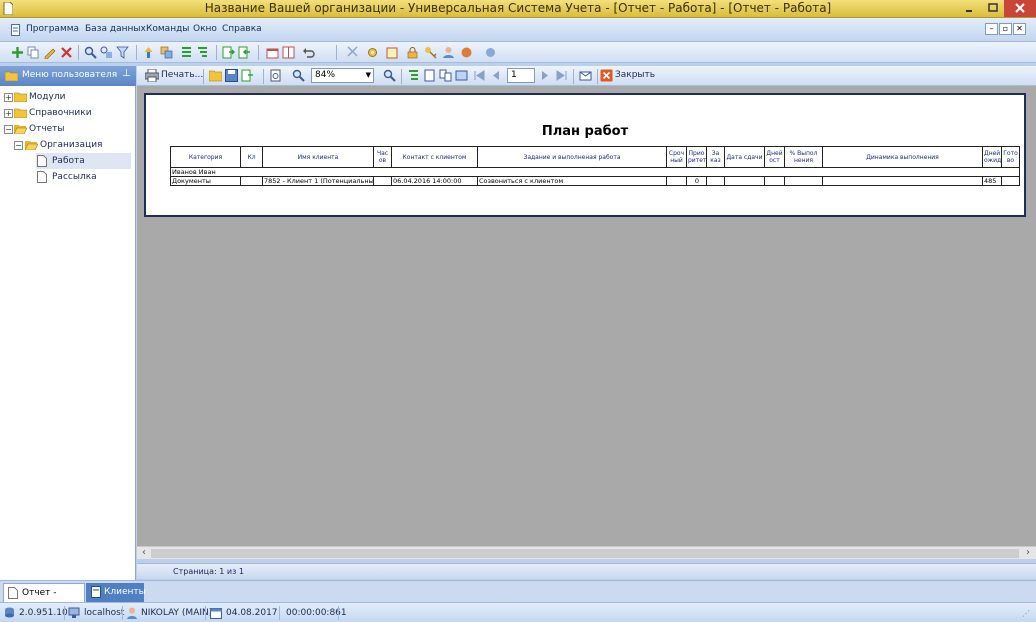 The image size is (1036, 622). What do you see at coordinates (521, 75) in the screenshot?
I see `page-number-input: 1` at bounding box center [521, 75].